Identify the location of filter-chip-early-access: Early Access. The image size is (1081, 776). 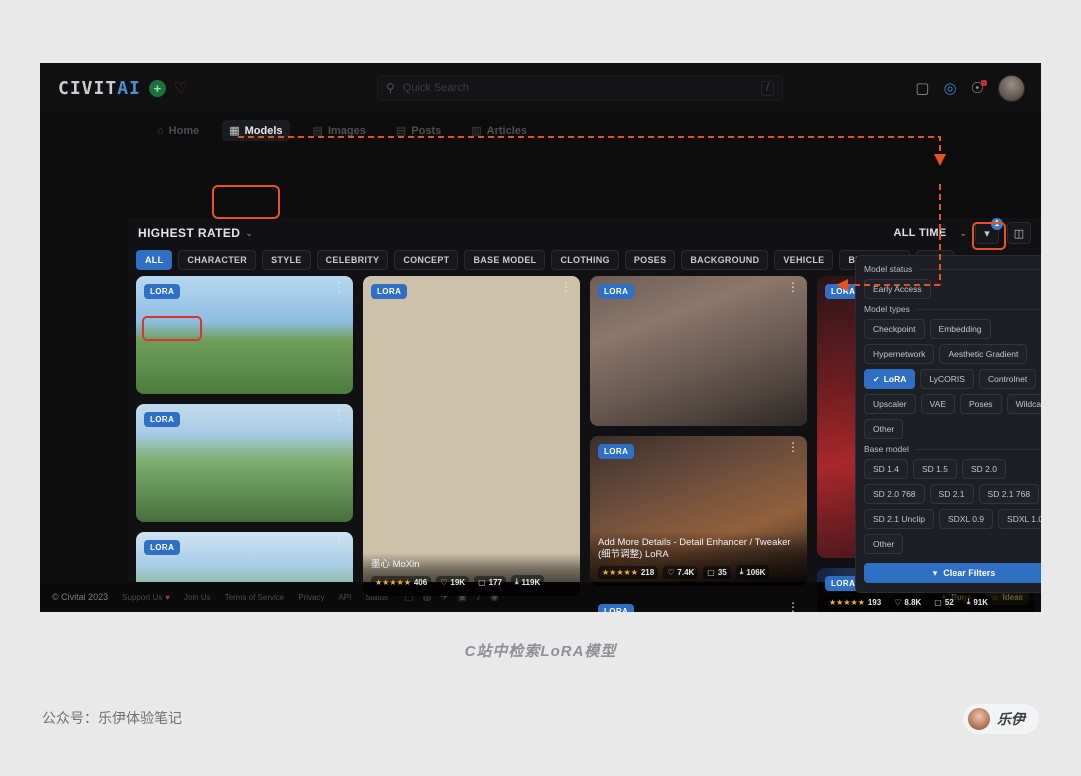
(897, 289).